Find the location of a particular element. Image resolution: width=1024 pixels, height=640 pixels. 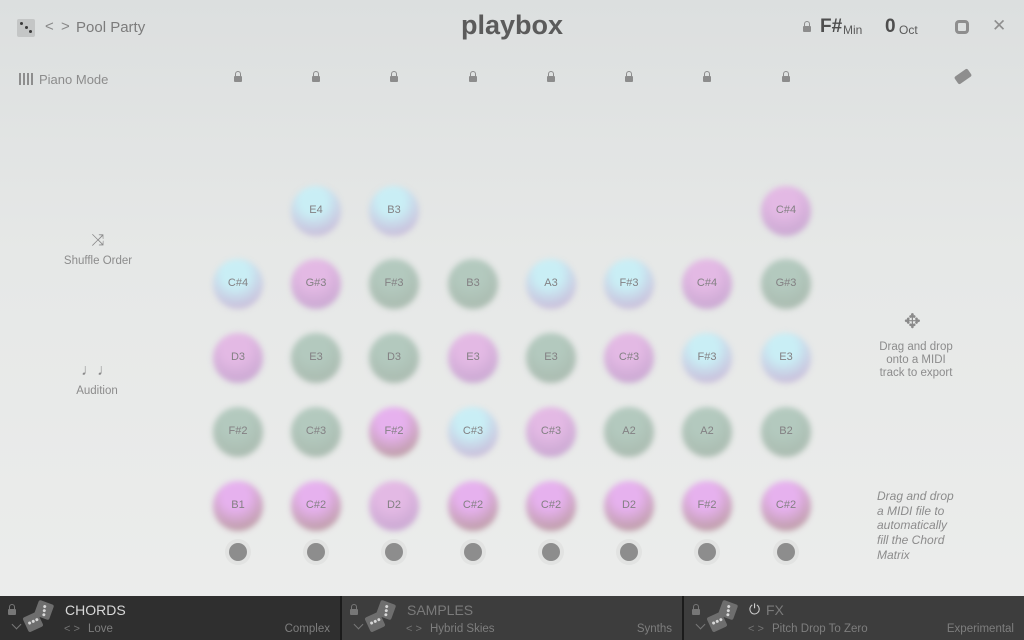

panel-preset: Hybrid Skies is located at coordinates (462, 629).